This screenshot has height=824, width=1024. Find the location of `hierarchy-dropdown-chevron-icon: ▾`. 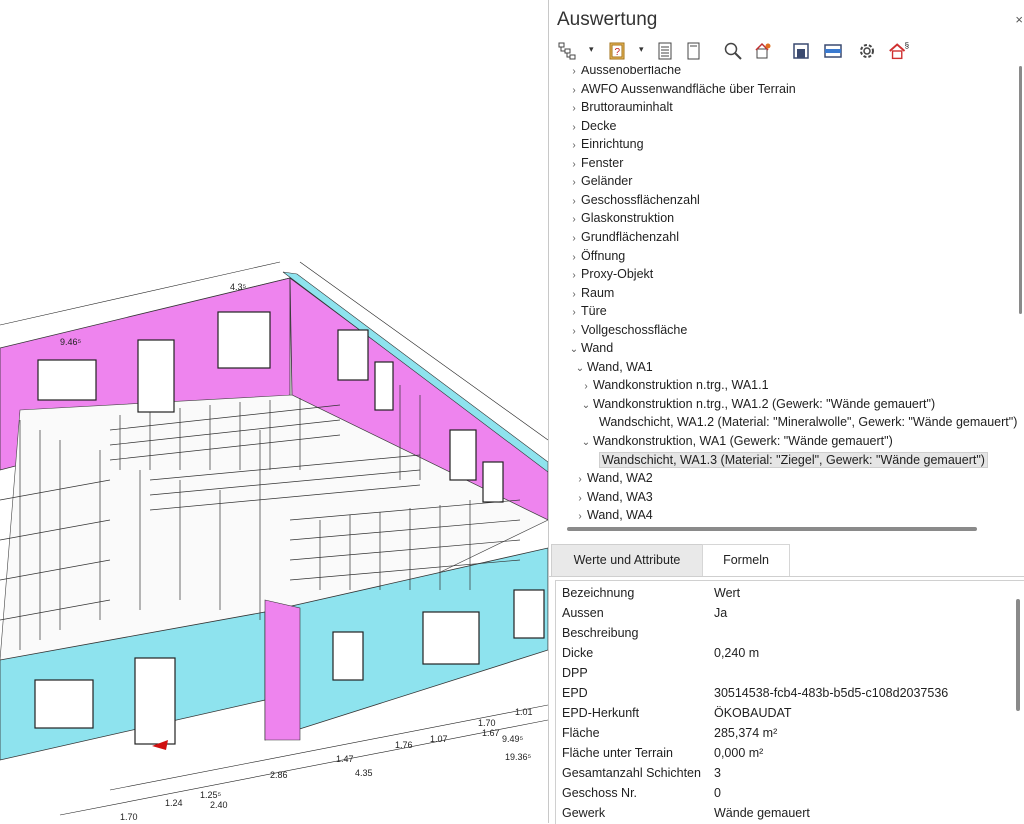

hierarchy-dropdown-chevron-icon: ▾ is located at coordinates (591, 49).